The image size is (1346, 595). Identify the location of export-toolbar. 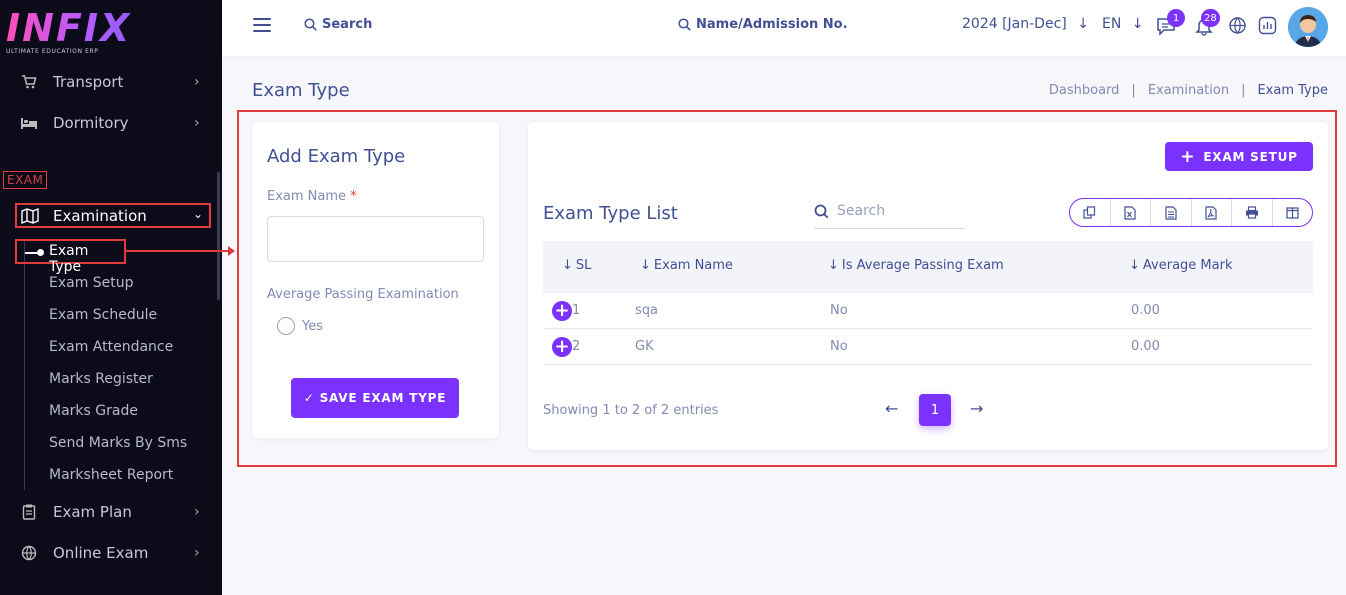
(1191, 212).